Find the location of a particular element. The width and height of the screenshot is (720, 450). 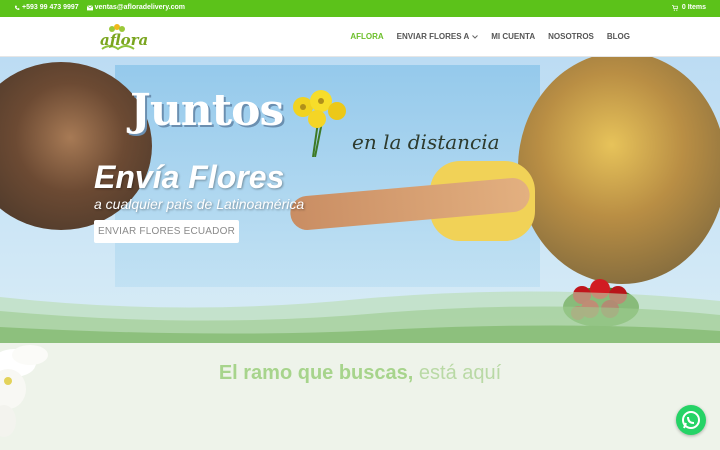

logo-text: aflora is located at coordinates (124, 40).